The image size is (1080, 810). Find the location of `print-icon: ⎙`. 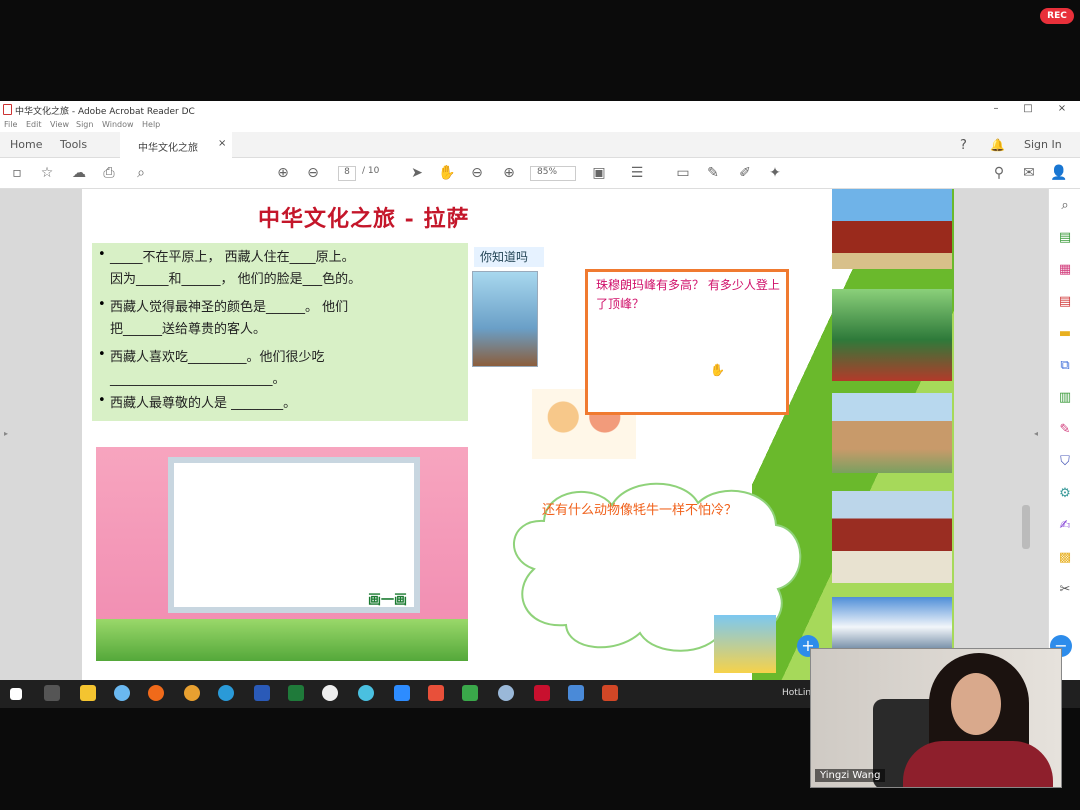

print-icon: ⎙ is located at coordinates (109, 173).